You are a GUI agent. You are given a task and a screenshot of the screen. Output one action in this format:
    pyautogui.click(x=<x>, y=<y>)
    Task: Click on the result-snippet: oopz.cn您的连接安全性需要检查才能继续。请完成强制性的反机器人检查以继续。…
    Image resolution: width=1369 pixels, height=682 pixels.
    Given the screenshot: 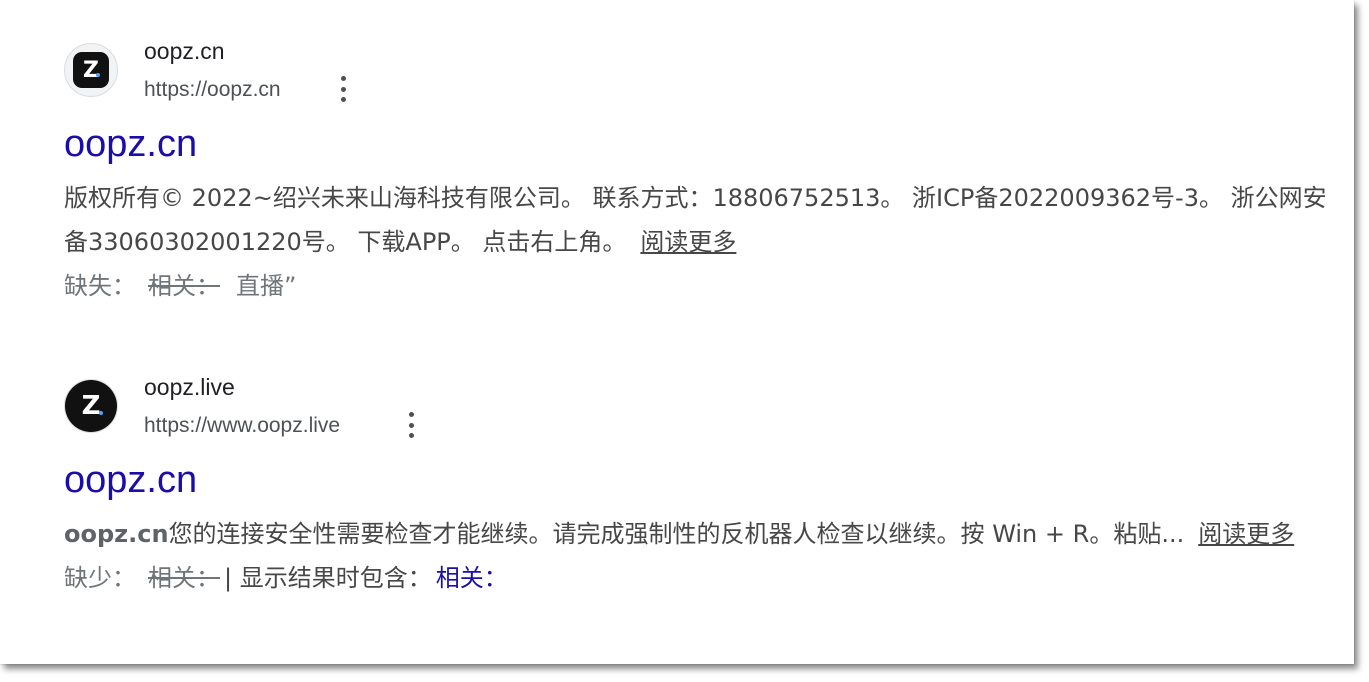 What is the action you would take?
    pyautogui.click(x=702, y=534)
    